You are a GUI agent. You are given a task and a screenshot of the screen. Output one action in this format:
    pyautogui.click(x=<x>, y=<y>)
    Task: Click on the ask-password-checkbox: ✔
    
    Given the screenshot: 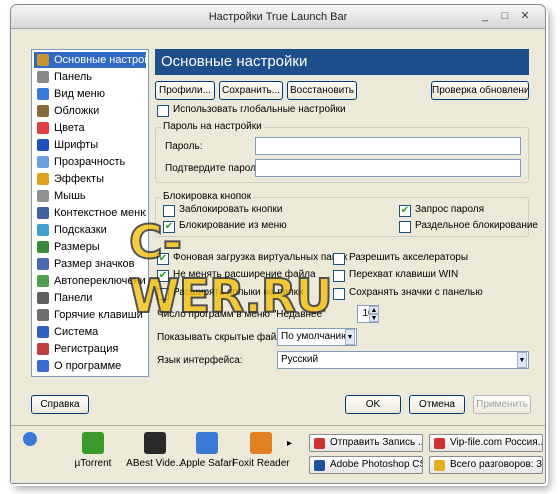 What is the action you would take?
    pyautogui.click(x=405, y=211)
    